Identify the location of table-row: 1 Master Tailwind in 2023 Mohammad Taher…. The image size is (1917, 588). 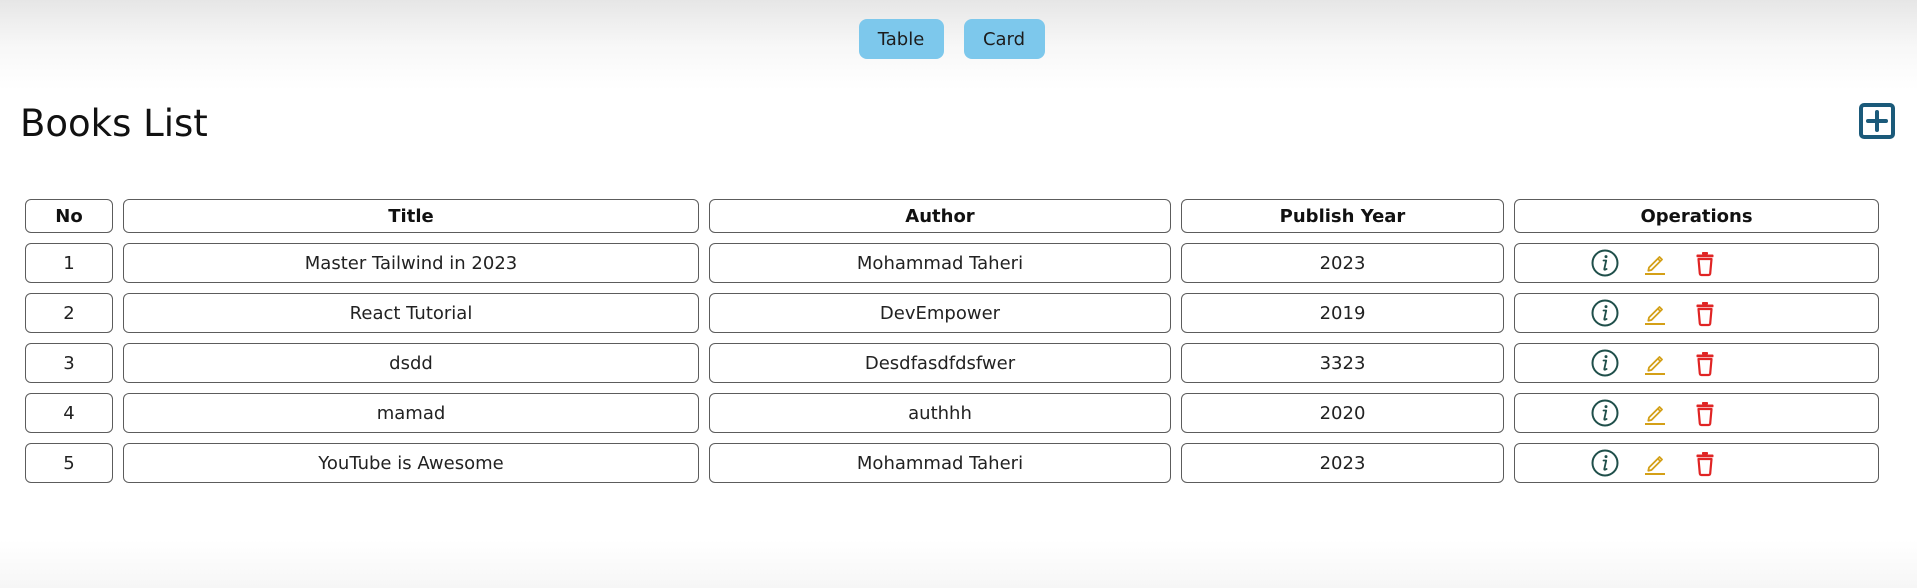
(952, 263).